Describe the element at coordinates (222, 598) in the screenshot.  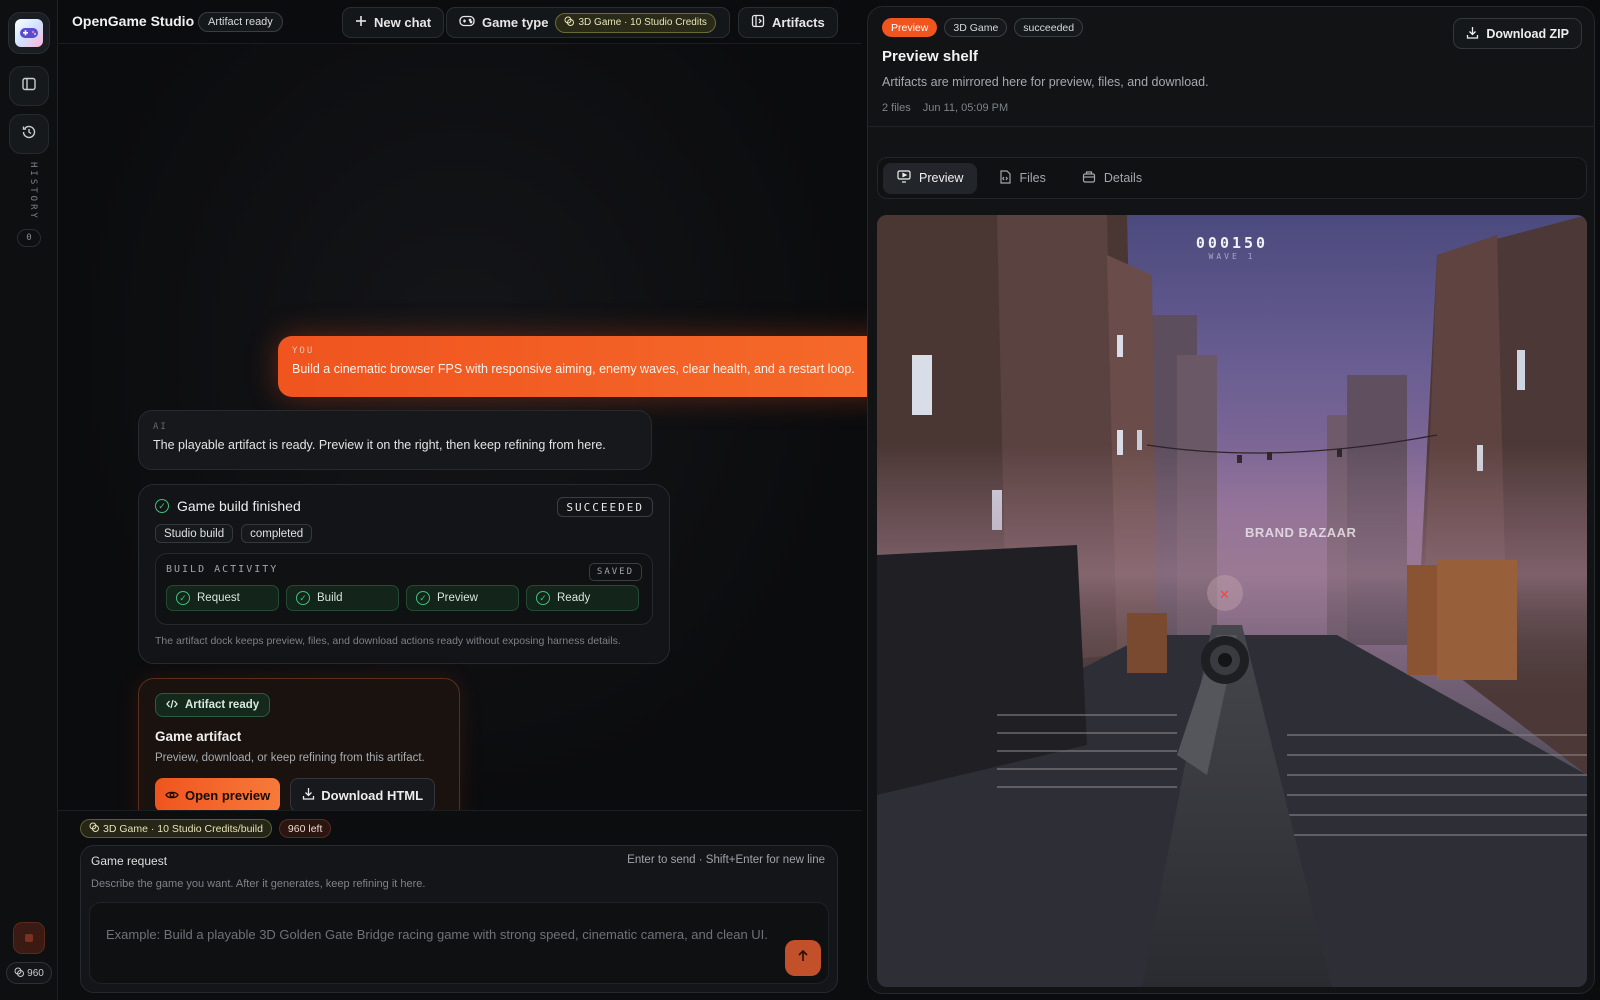
I see `build-step-request: ✓ Request` at that location.